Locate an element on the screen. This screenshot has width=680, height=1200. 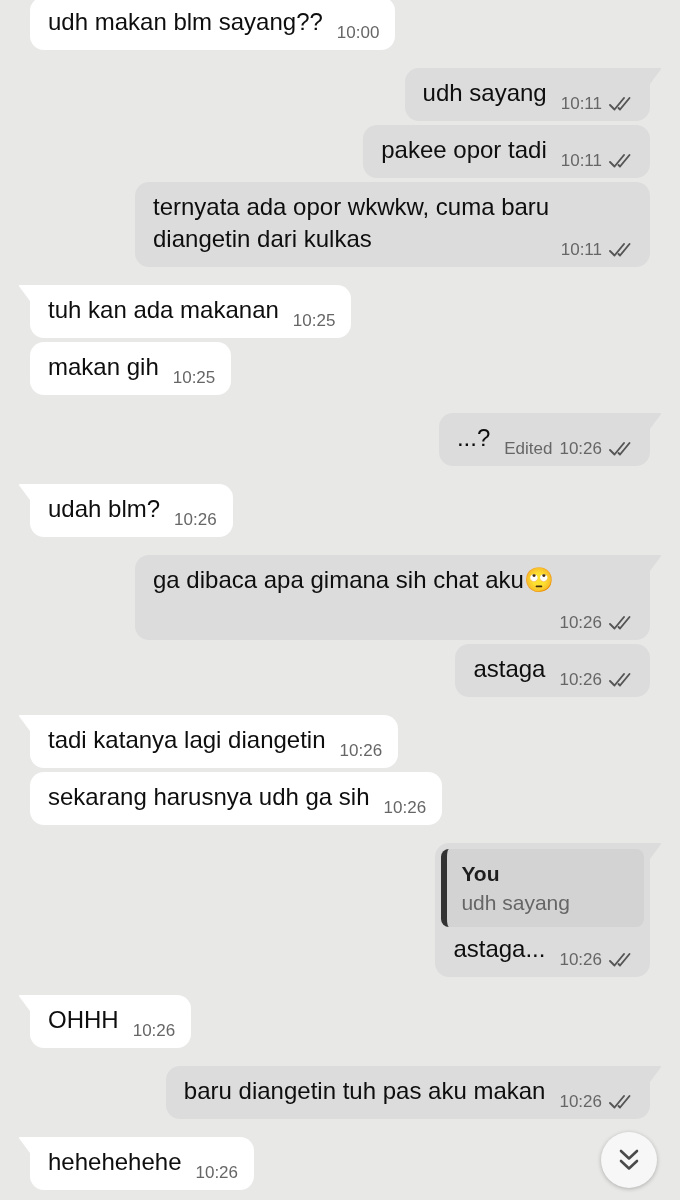
edited-label: Edited is located at coordinates (528, 449).